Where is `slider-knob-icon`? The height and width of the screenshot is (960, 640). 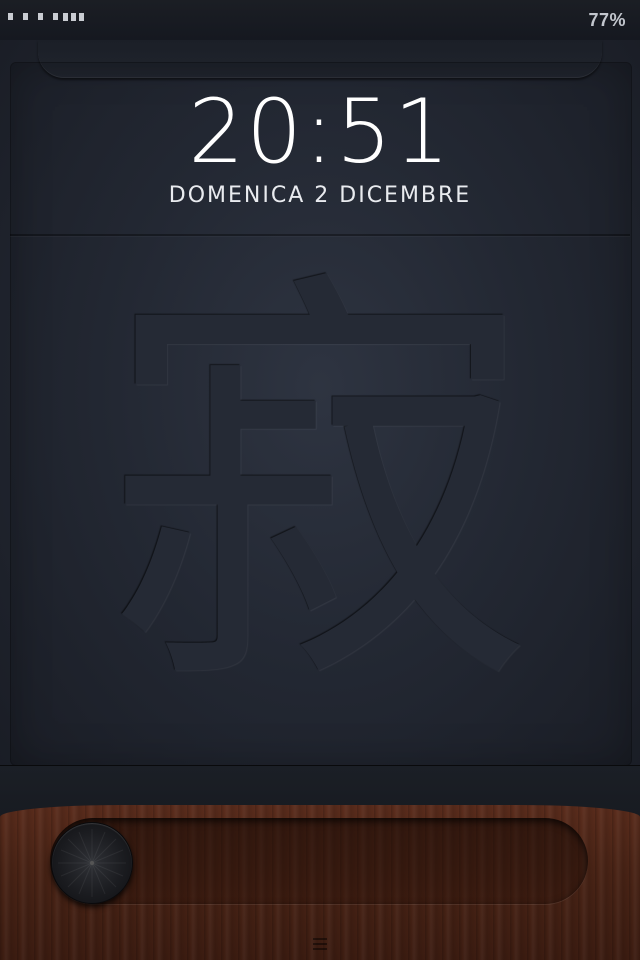 slider-knob-icon is located at coordinates (92, 863).